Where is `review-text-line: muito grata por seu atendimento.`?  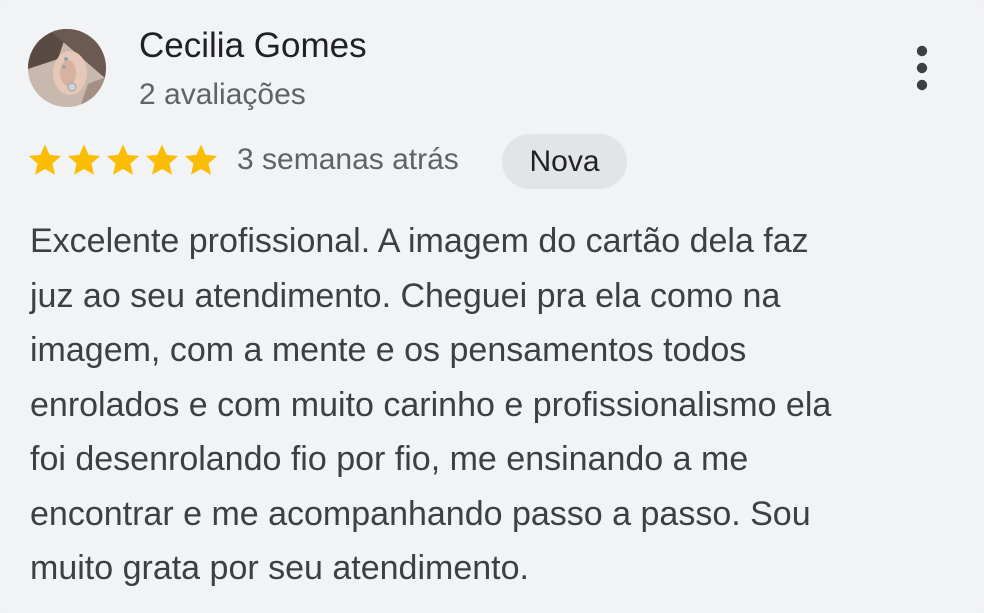 review-text-line: muito grata por seu atendimento. is located at coordinates (279, 568).